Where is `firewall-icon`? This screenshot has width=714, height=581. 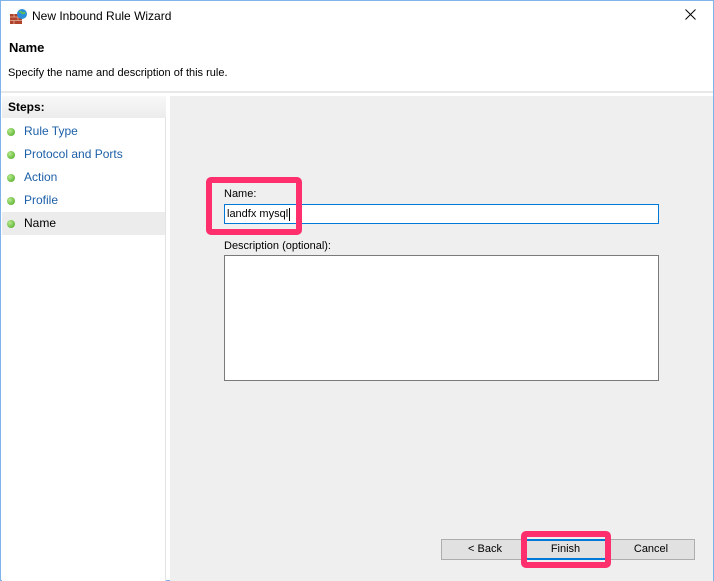
firewall-icon is located at coordinates (19, 16).